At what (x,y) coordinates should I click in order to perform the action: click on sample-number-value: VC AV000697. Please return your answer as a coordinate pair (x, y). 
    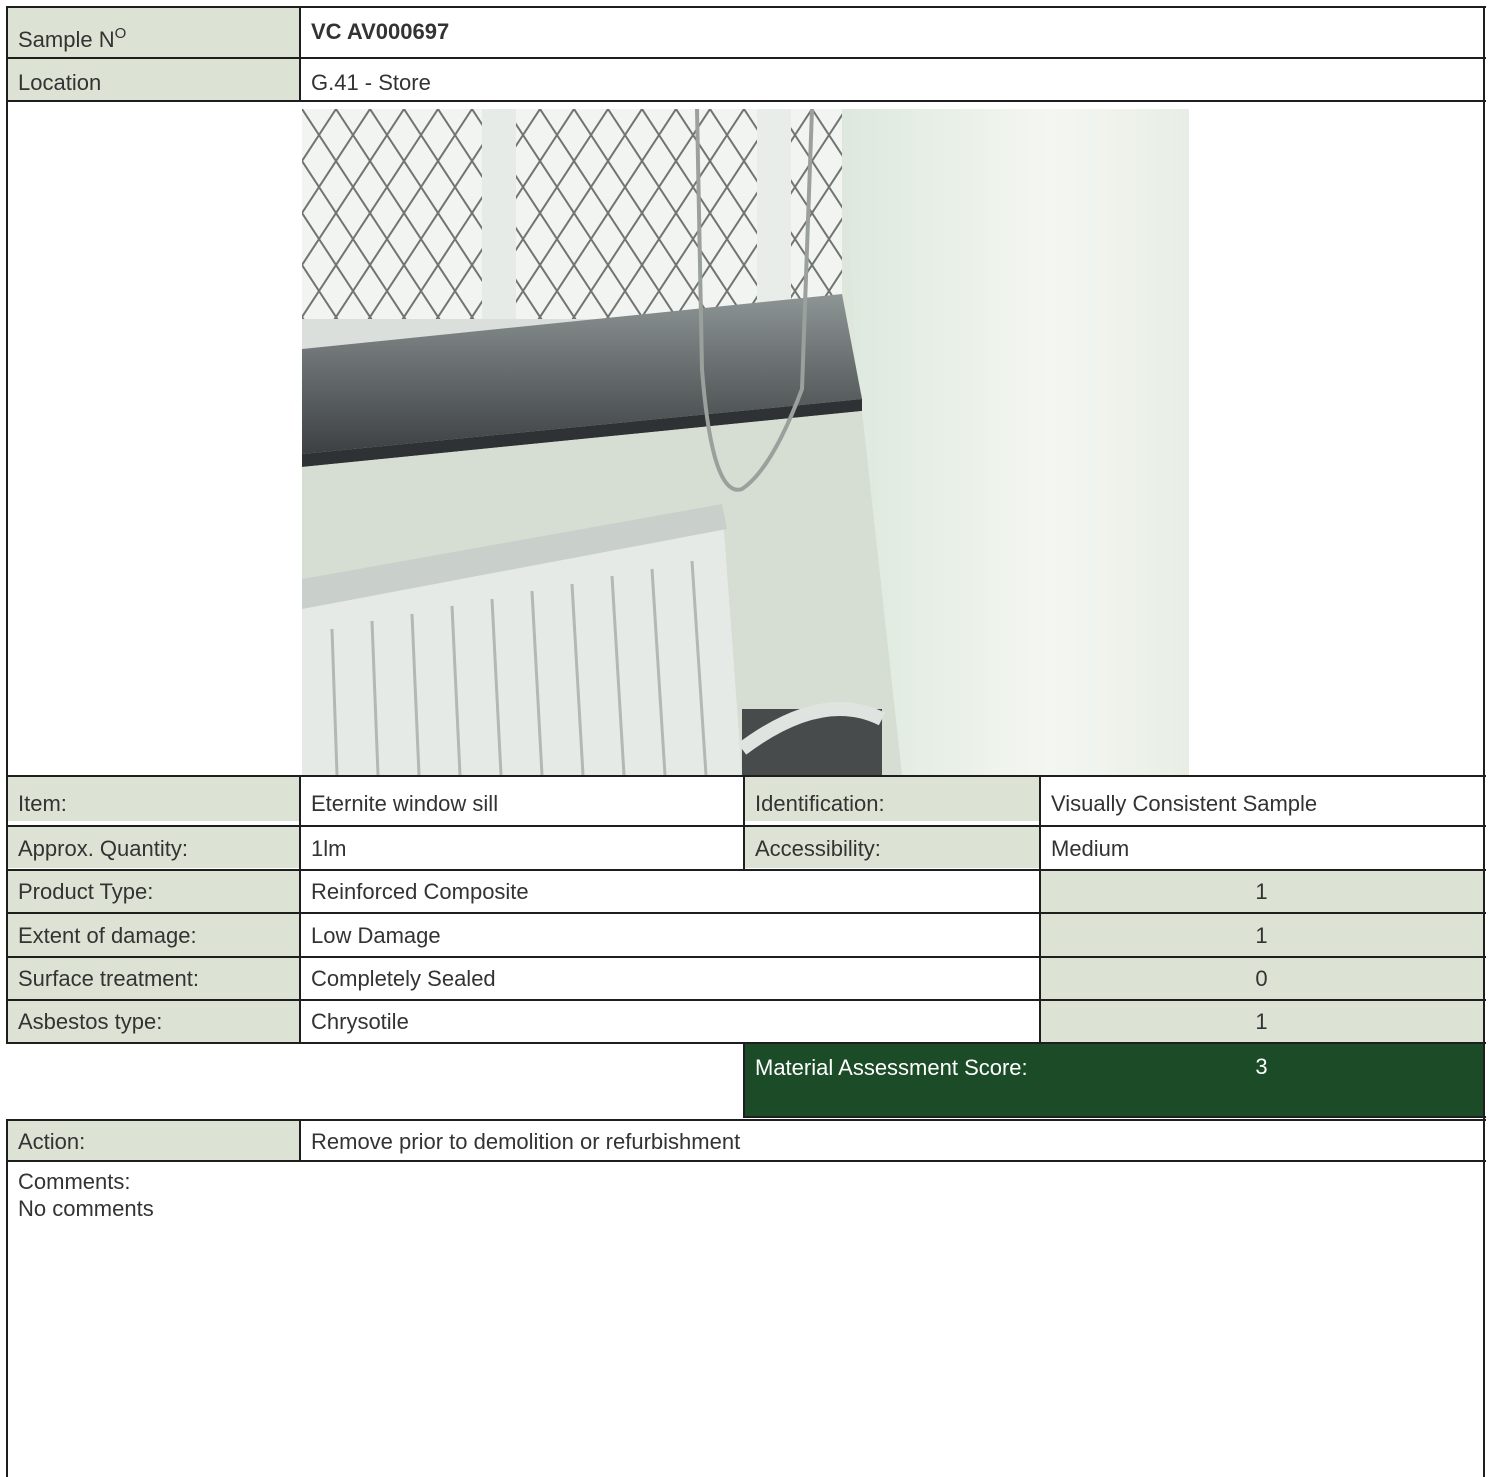
    Looking at the image, I should click on (891, 33).